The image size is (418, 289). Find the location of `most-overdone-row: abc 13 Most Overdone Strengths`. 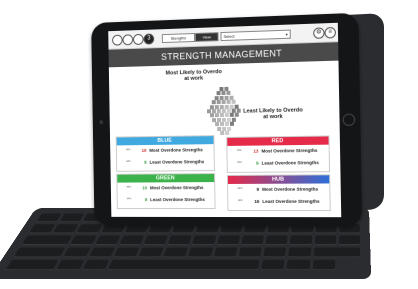

most-overdone-row: abc 13 Most Overdone Strengths is located at coordinates (277, 151).